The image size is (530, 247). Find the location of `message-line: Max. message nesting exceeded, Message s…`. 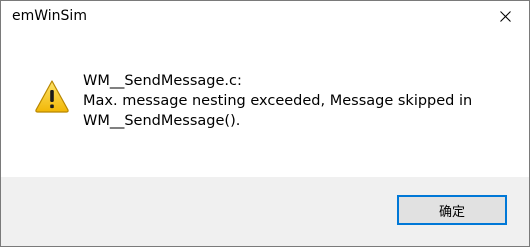

message-line: Max. message nesting exceeded, Message s… is located at coordinates (278, 101).